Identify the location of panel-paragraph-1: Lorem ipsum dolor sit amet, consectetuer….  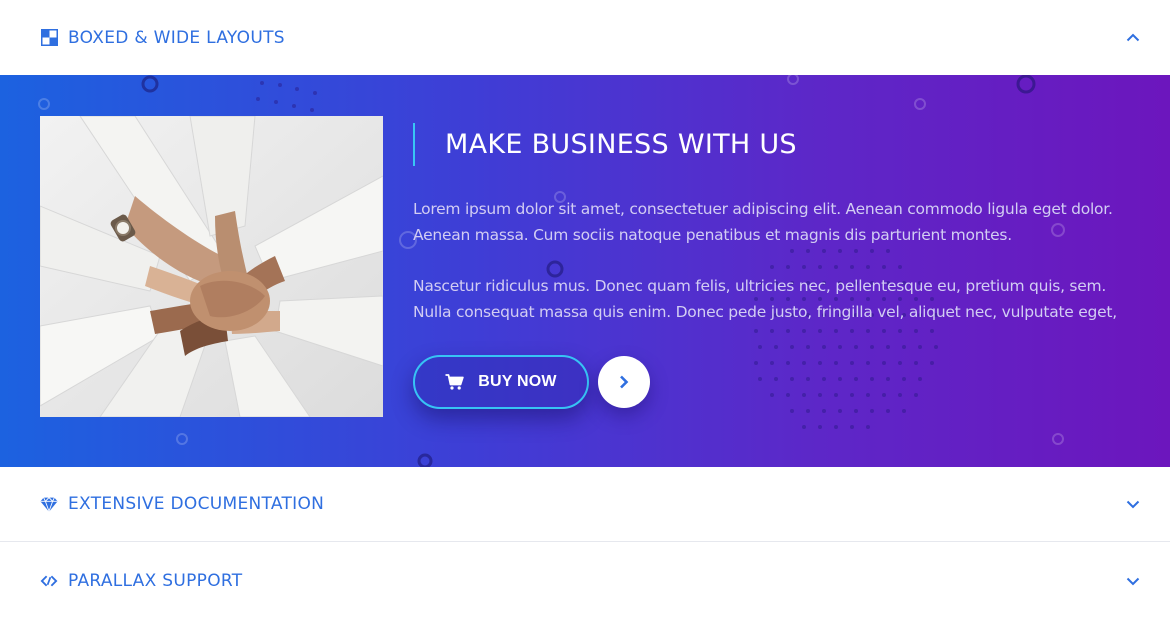
(763, 222).